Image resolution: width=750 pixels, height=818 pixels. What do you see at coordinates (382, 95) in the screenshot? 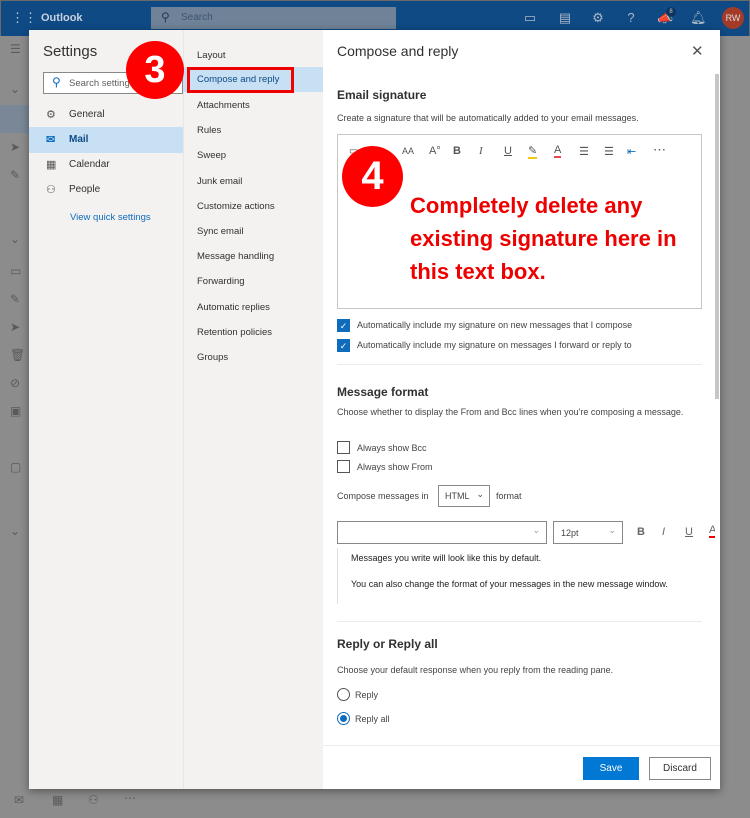
I see `signature-heading: Email signature` at bounding box center [382, 95].